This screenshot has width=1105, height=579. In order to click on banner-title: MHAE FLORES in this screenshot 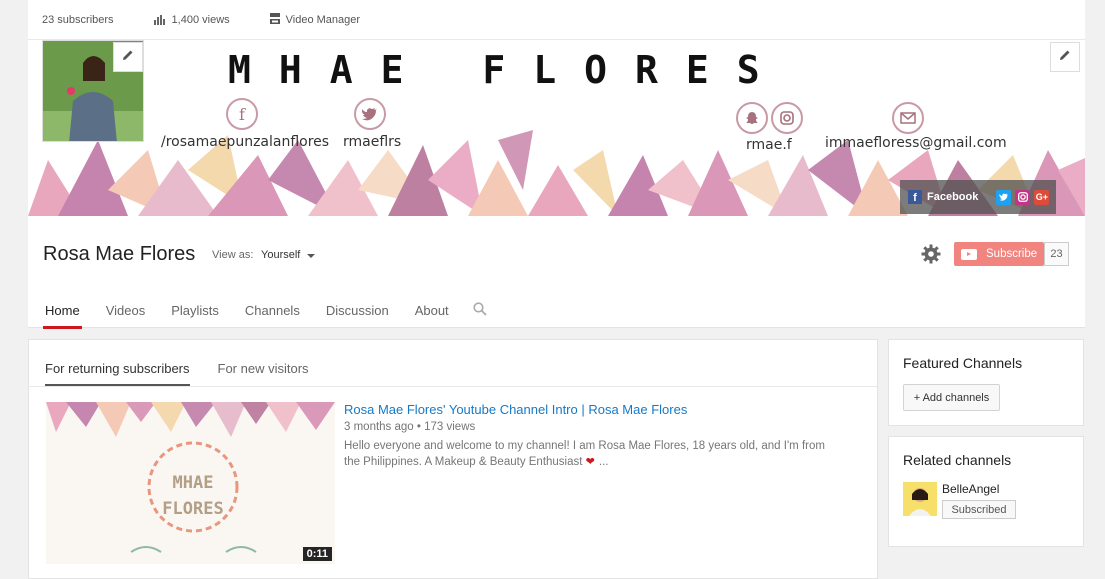, I will do `click(508, 70)`.